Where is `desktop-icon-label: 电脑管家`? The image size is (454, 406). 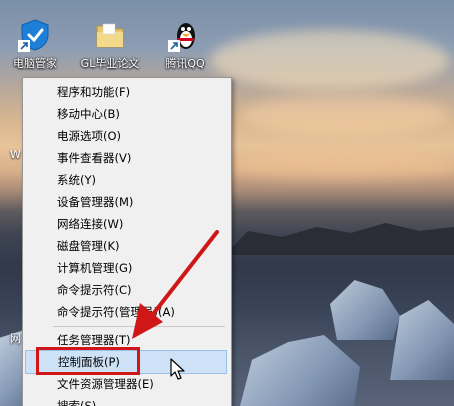 desktop-icon-label: 电脑管家 is located at coordinates (35, 63).